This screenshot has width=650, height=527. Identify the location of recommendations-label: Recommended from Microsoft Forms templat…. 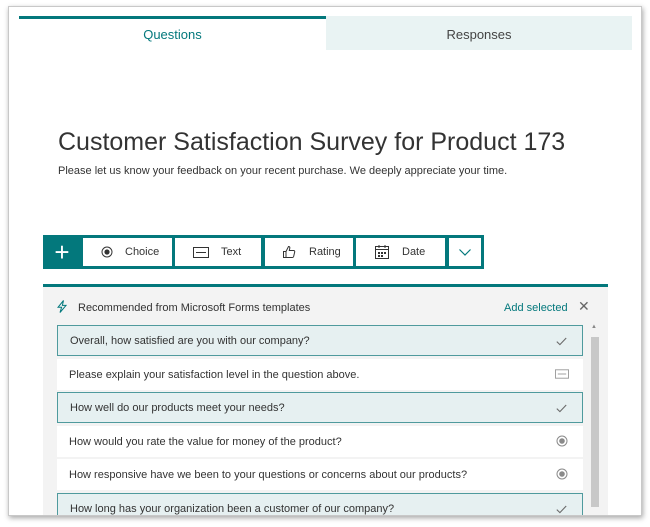
(194, 308).